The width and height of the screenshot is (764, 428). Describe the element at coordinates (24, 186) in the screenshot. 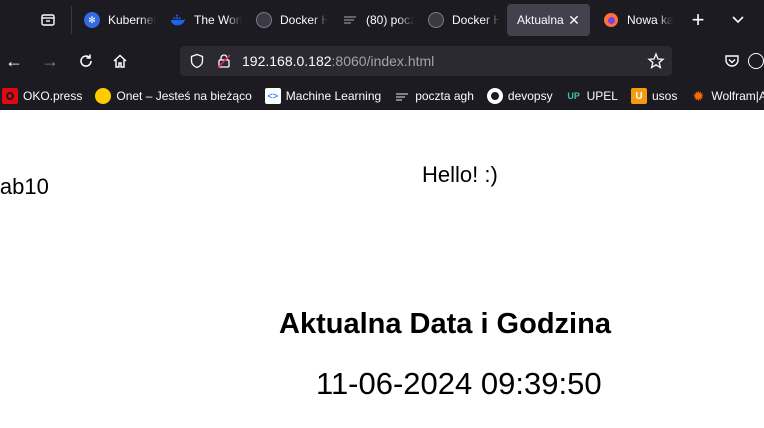

I see `lab-label: lab10` at that location.